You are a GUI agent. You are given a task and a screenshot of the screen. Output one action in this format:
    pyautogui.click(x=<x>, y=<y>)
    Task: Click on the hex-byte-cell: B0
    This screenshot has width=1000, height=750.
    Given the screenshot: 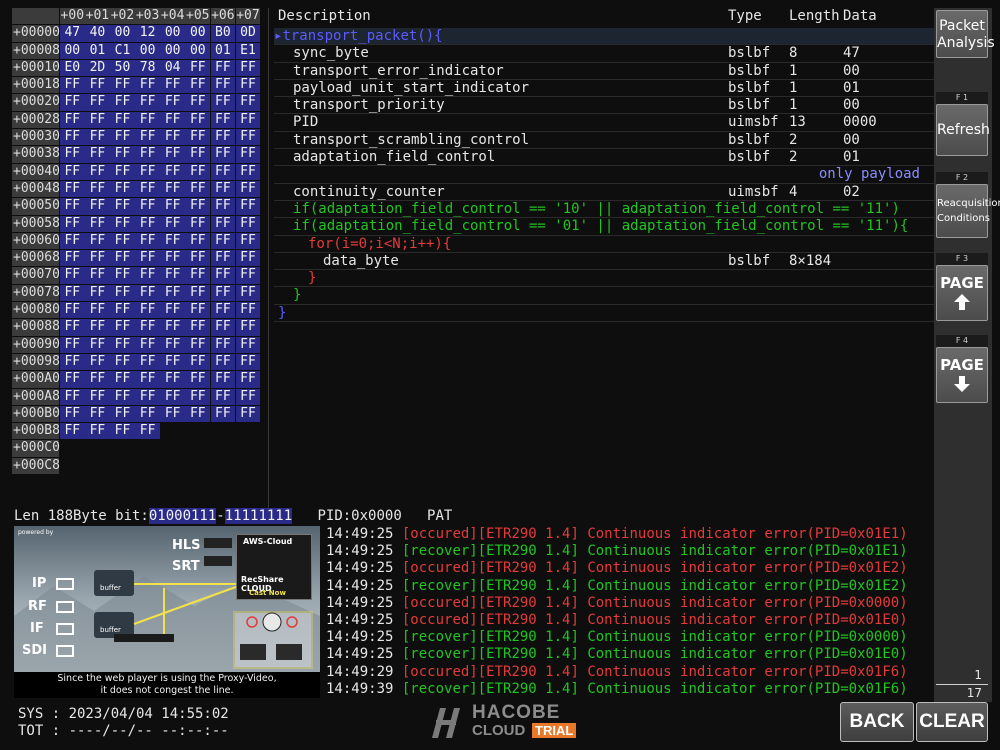 What is the action you would take?
    pyautogui.click(x=223, y=33)
    